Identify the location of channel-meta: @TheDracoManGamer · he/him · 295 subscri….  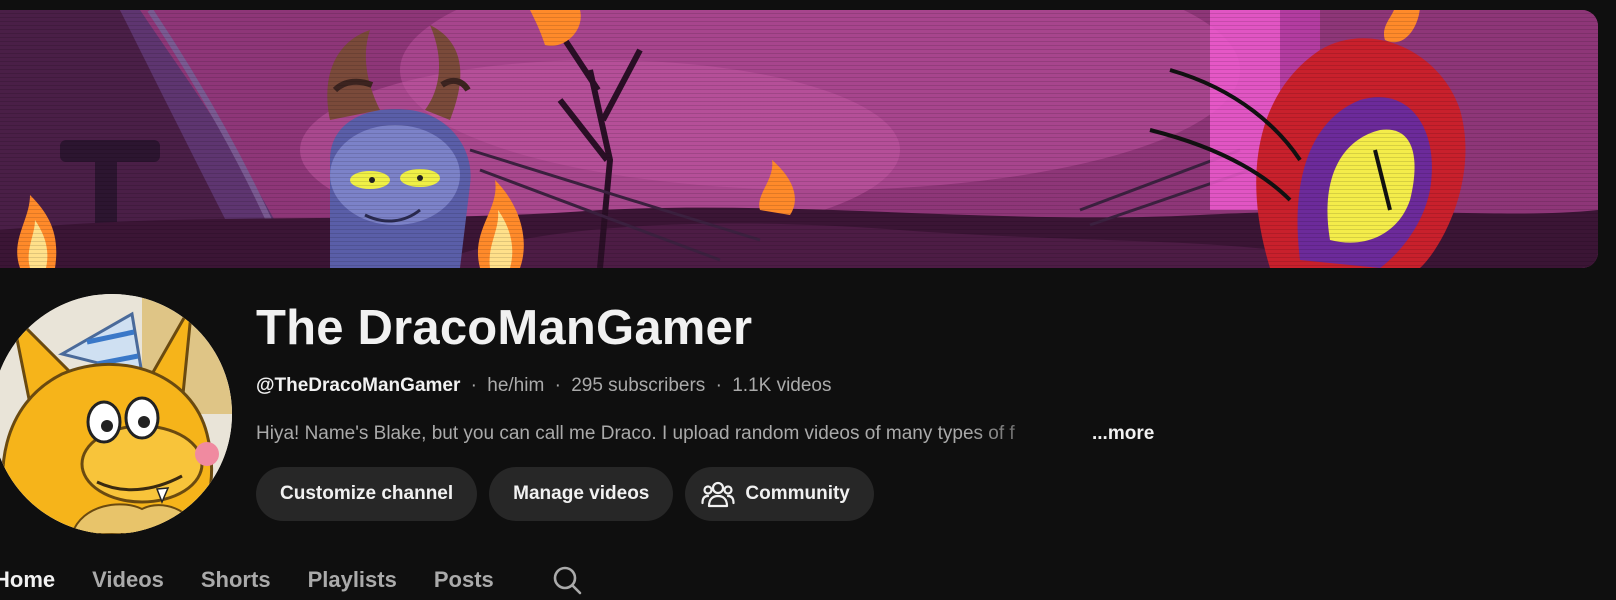
(544, 386).